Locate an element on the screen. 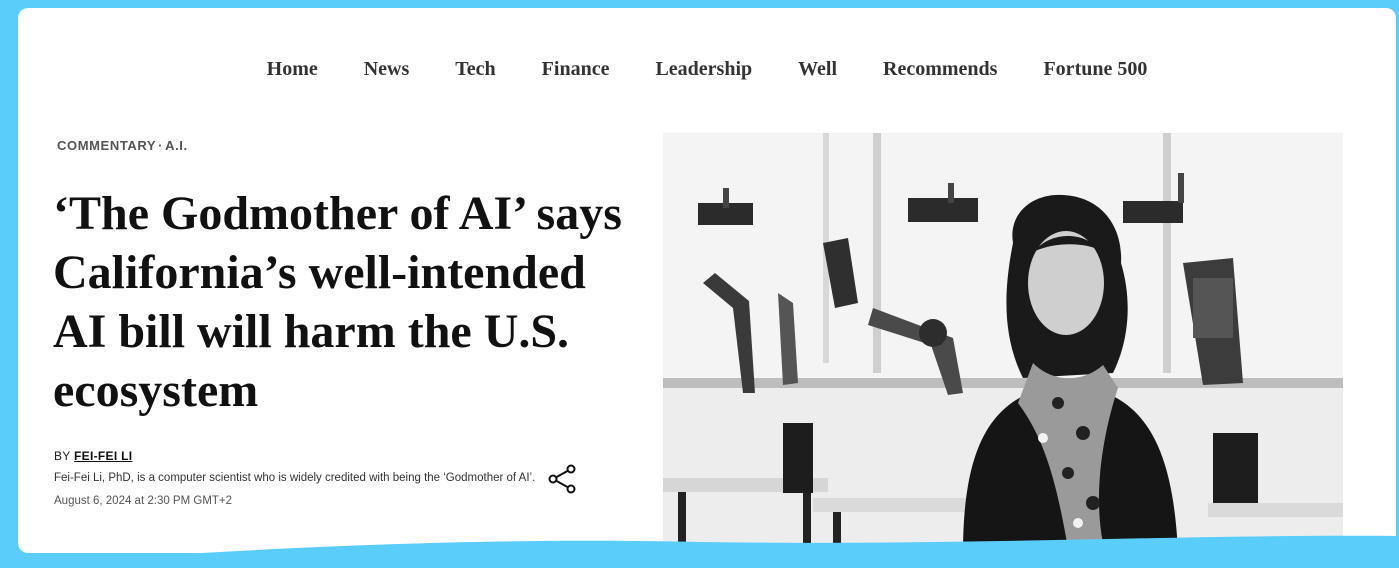 This screenshot has width=1399, height=568. nav-item-well: Well is located at coordinates (817, 71).